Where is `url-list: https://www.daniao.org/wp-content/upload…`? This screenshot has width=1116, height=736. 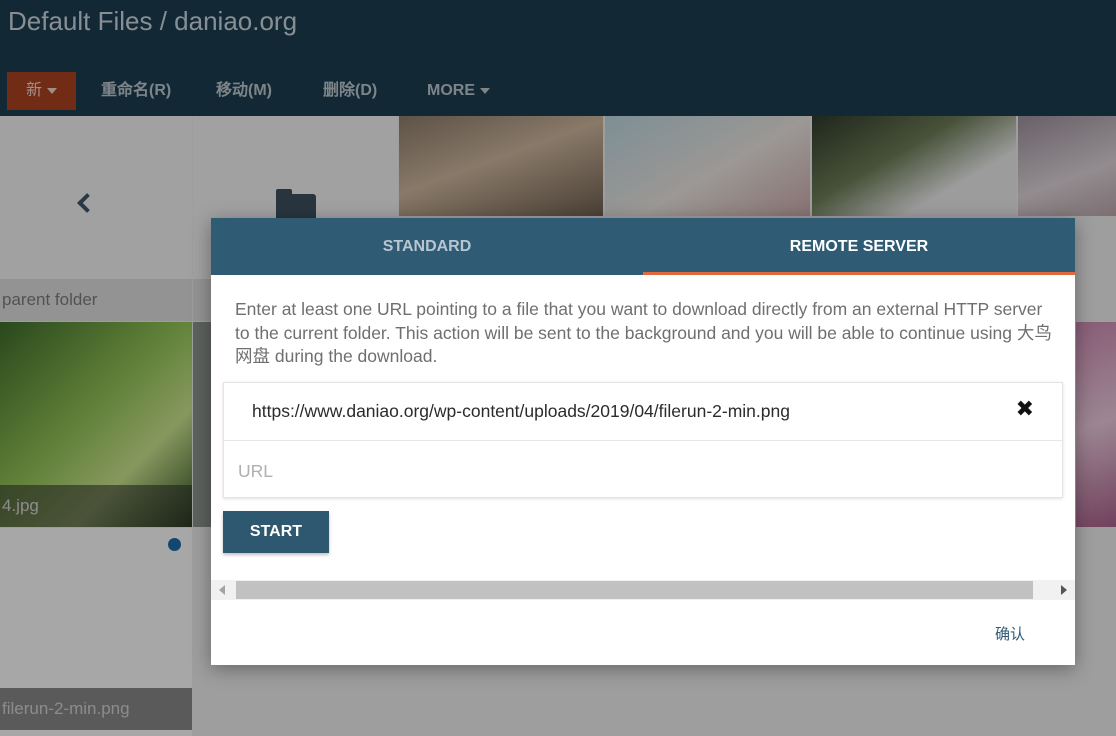 url-list: https://www.daniao.org/wp-content/upload… is located at coordinates (643, 440).